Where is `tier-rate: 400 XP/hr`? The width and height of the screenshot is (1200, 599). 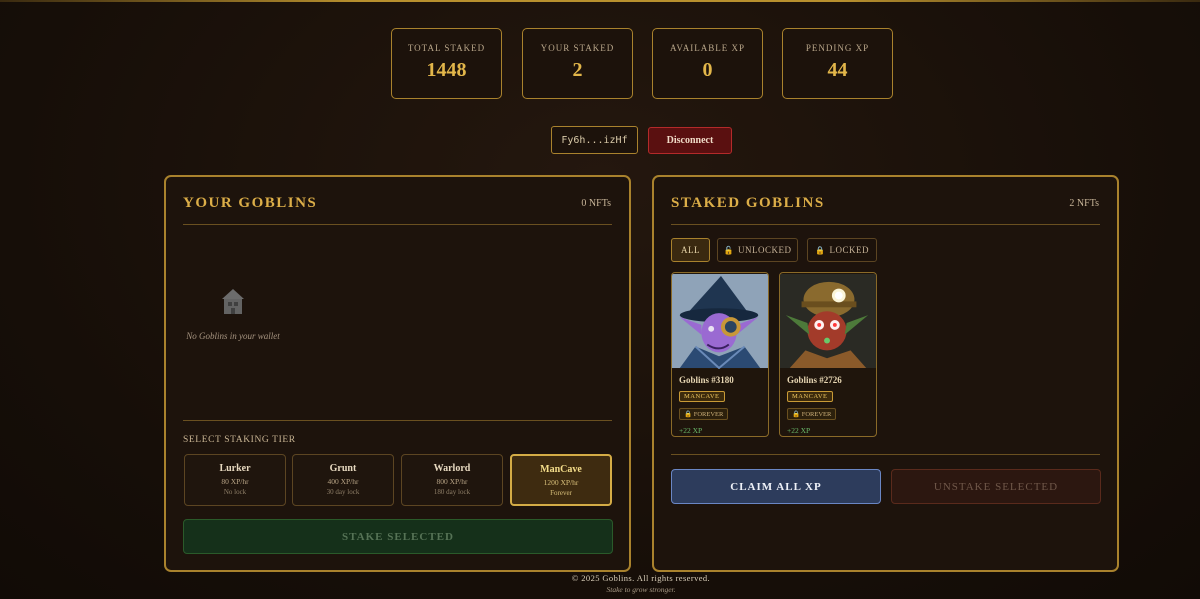
tier-rate: 400 XP/hr is located at coordinates (343, 481).